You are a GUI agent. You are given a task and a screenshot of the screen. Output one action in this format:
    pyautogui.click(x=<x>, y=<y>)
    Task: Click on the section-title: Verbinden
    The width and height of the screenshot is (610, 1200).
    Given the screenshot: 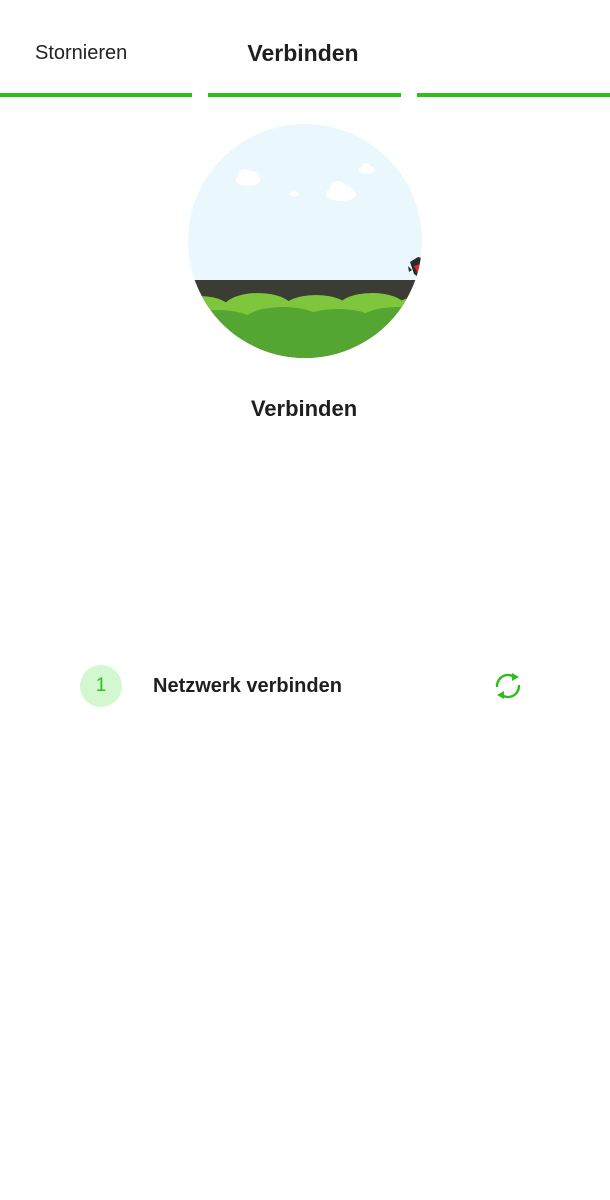 What is the action you would take?
    pyautogui.click(x=304, y=408)
    